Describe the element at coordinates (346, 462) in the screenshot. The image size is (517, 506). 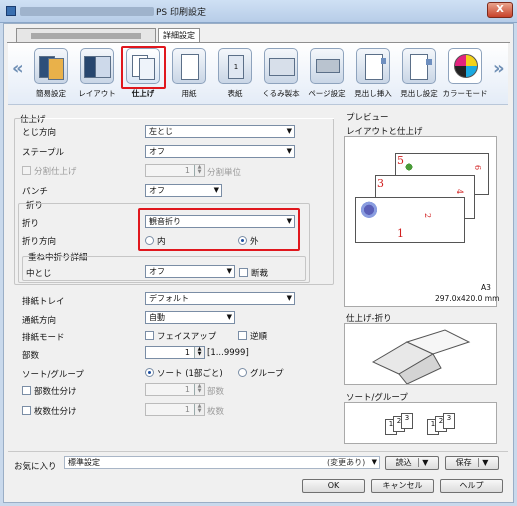
I see `changed-indicator: (変更あり)` at that location.